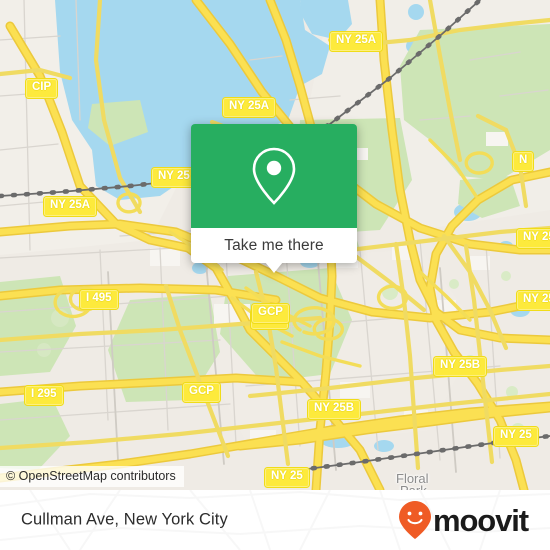  What do you see at coordinates (414, 520) in the screenshot?
I see `moovit-pin-smiley-icon` at bounding box center [414, 520].